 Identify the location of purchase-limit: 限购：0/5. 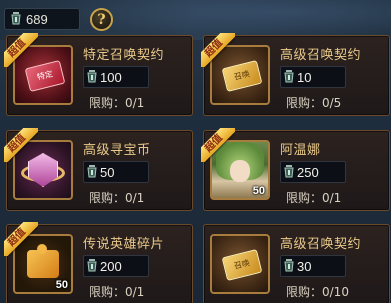
(314, 103).